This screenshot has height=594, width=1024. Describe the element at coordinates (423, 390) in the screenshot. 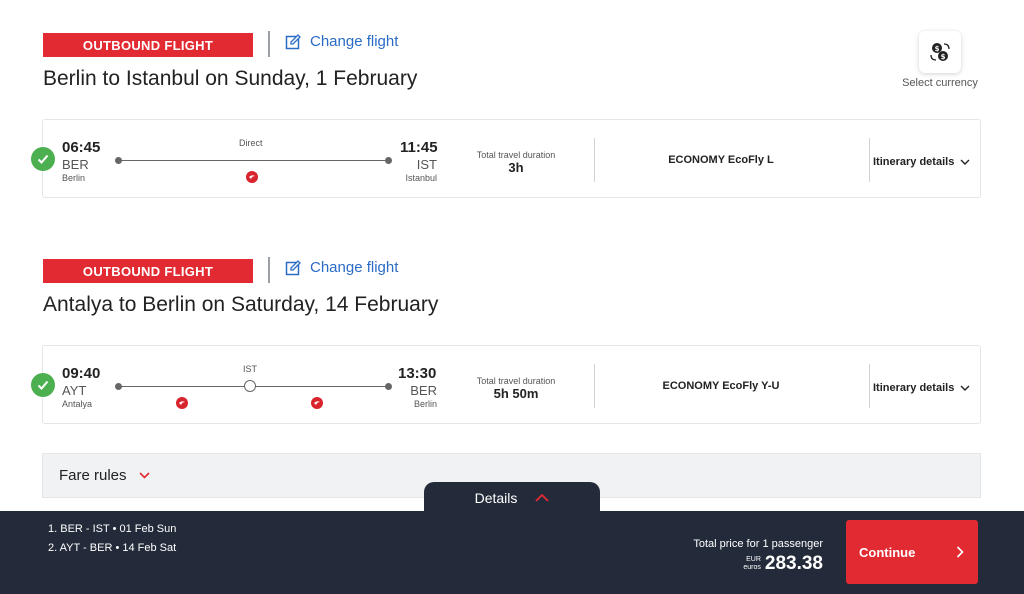

I see `arrival-airport-code: BER` at that location.